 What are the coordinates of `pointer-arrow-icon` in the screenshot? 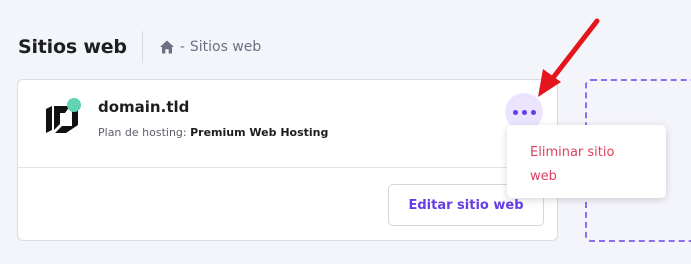 It's located at (569, 57).